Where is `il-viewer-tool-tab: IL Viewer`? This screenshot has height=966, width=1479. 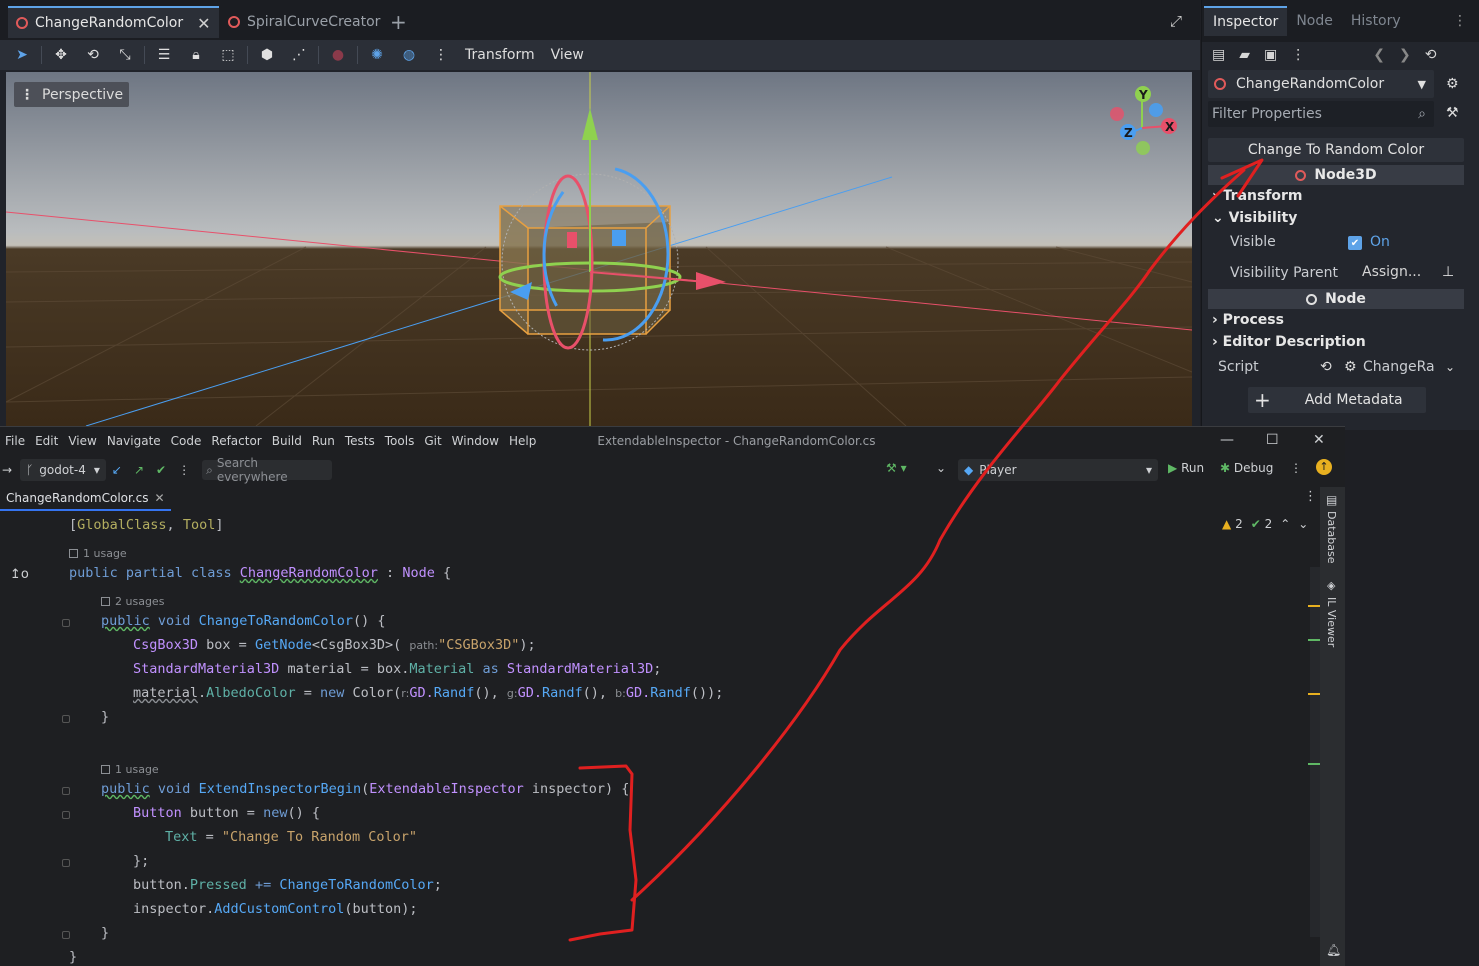 il-viewer-tool-tab: IL Viewer is located at coordinates (1331, 622).